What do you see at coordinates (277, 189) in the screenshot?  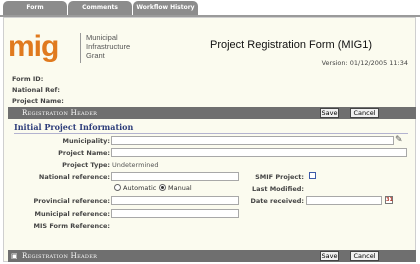 I see `last-modified-label: Last Modified:` at bounding box center [277, 189].